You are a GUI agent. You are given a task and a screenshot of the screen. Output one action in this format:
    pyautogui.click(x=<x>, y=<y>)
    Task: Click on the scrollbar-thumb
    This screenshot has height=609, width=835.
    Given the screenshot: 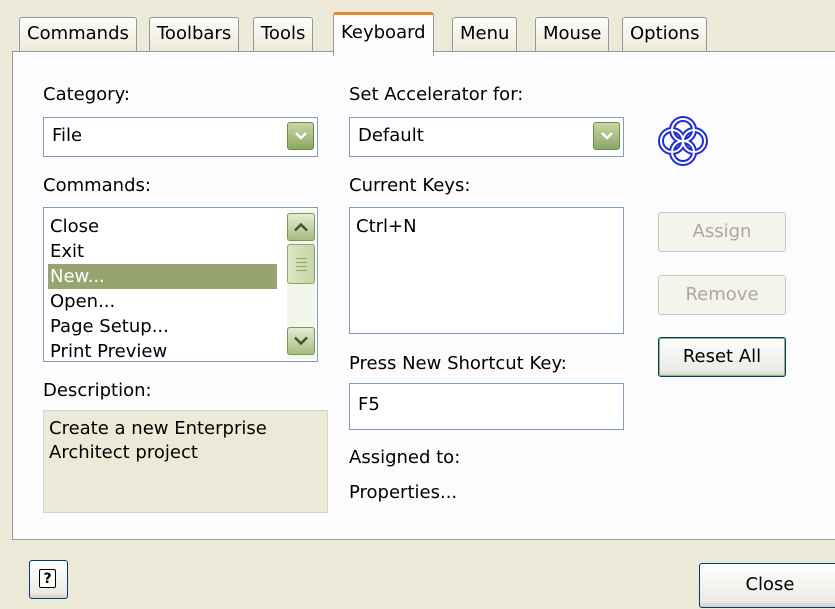 What is the action you would take?
    pyautogui.click(x=301, y=264)
    